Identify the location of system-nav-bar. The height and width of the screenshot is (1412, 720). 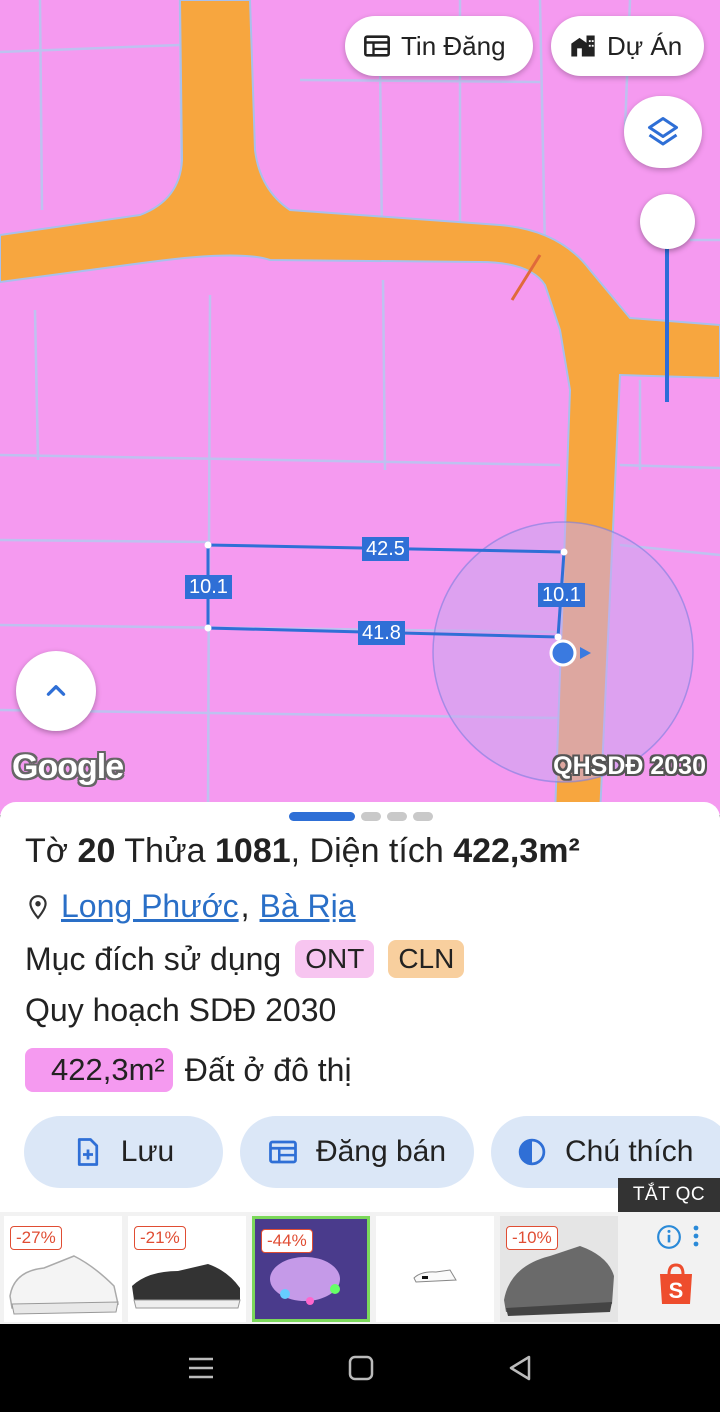
(360, 1368).